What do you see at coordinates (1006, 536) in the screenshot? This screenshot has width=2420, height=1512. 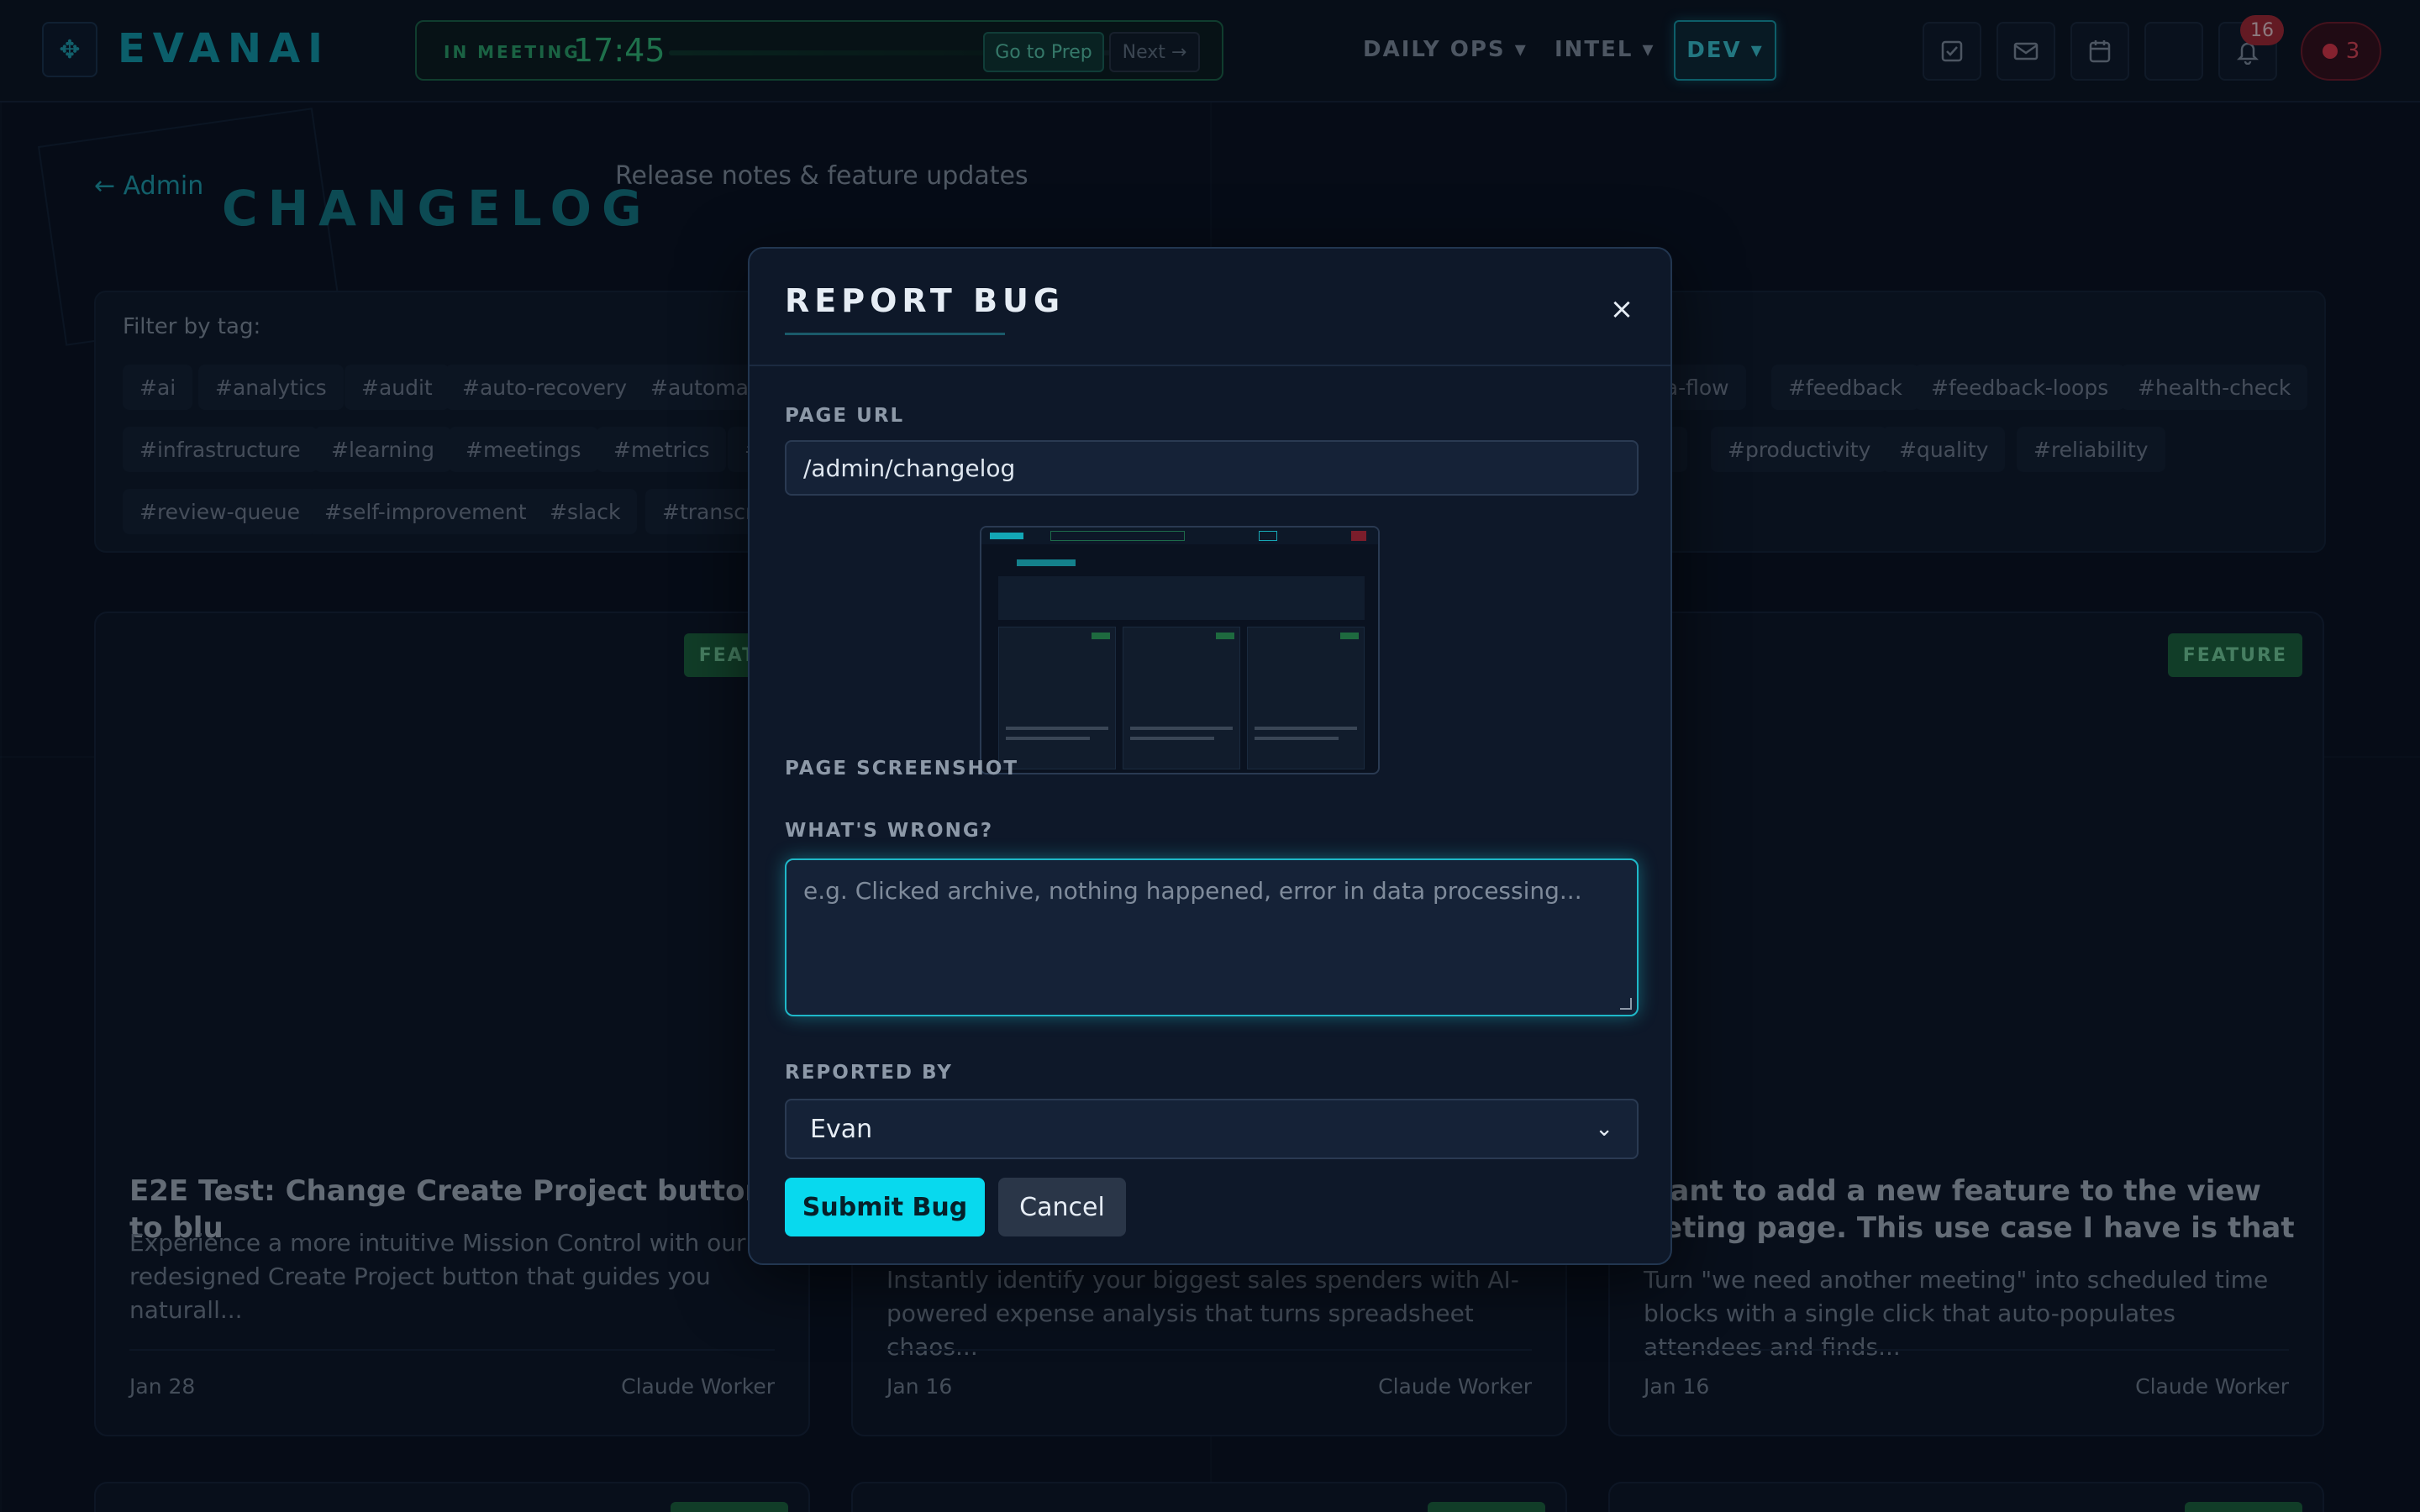 I see `thumbnail-logo` at bounding box center [1006, 536].